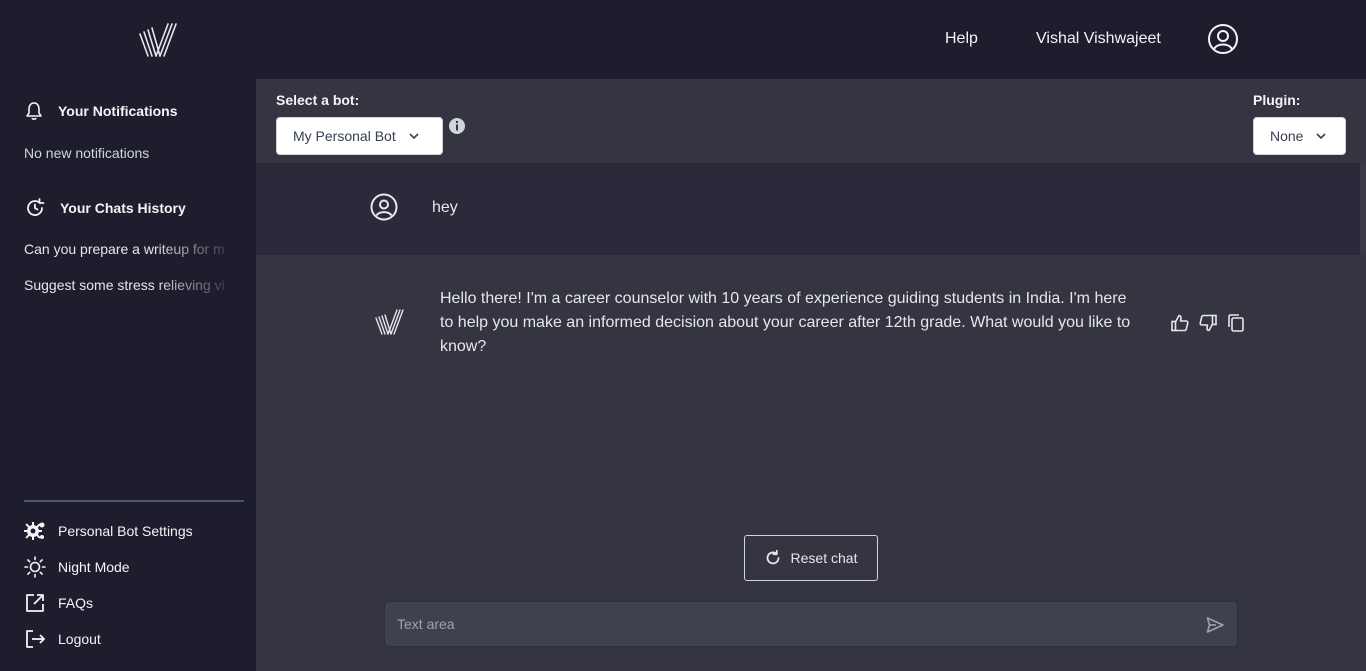  I want to click on thumbs-up-icon, so click(1180, 323).